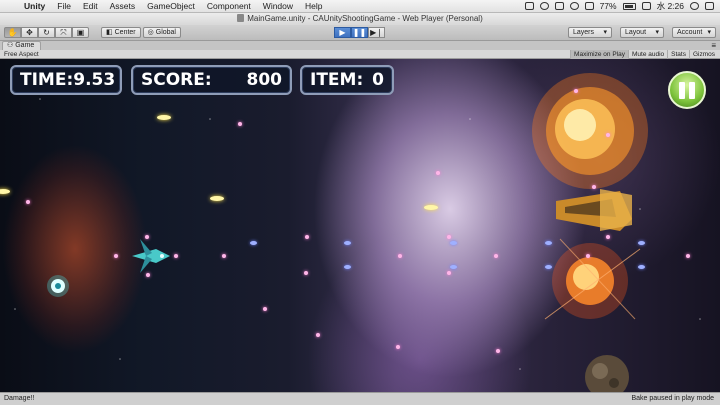  Describe the element at coordinates (176, 80) in the screenshot. I see `score-label: SCORE:` at that location.